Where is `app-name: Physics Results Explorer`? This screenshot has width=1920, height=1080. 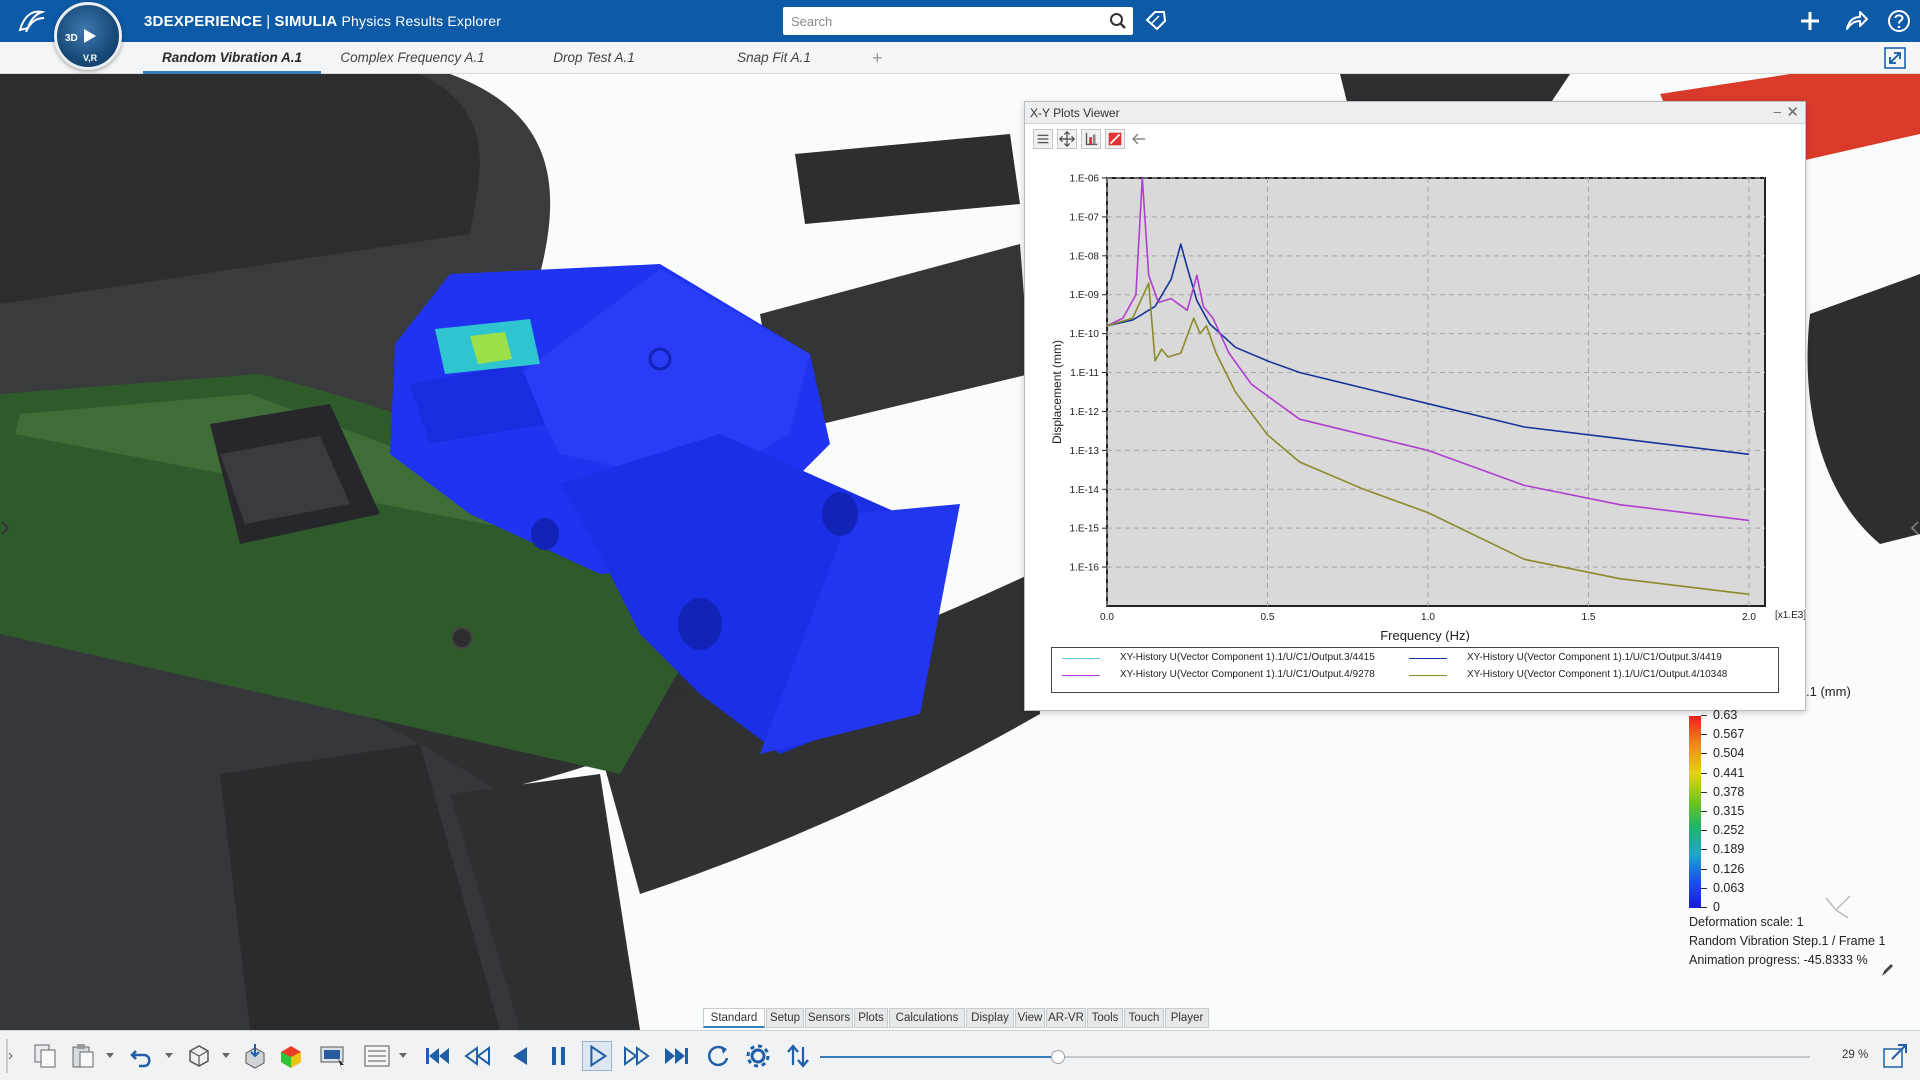 app-name: Physics Results Explorer is located at coordinates (421, 21).